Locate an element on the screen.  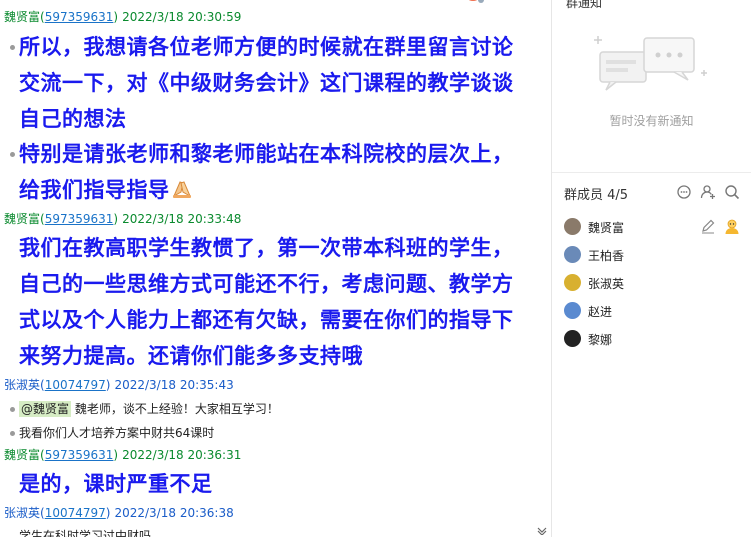
member-item: 魏贤富 is located at coordinates (654, 226).